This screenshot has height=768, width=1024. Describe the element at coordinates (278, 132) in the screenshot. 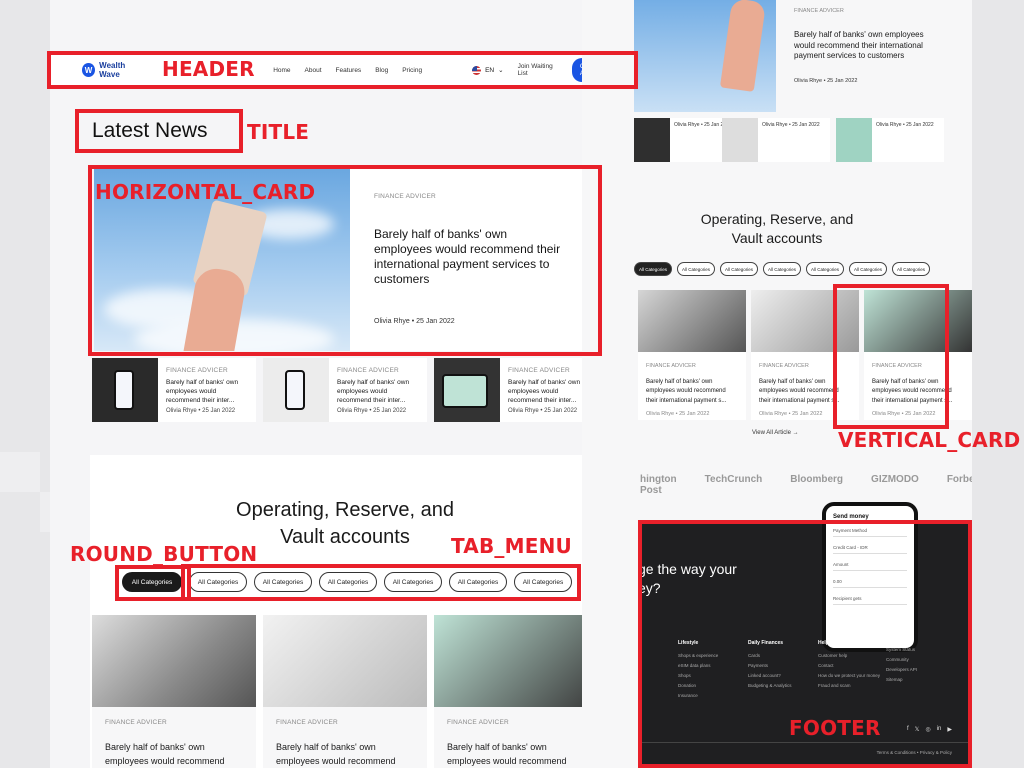

I see `title-annotation-label: TITLE` at that location.